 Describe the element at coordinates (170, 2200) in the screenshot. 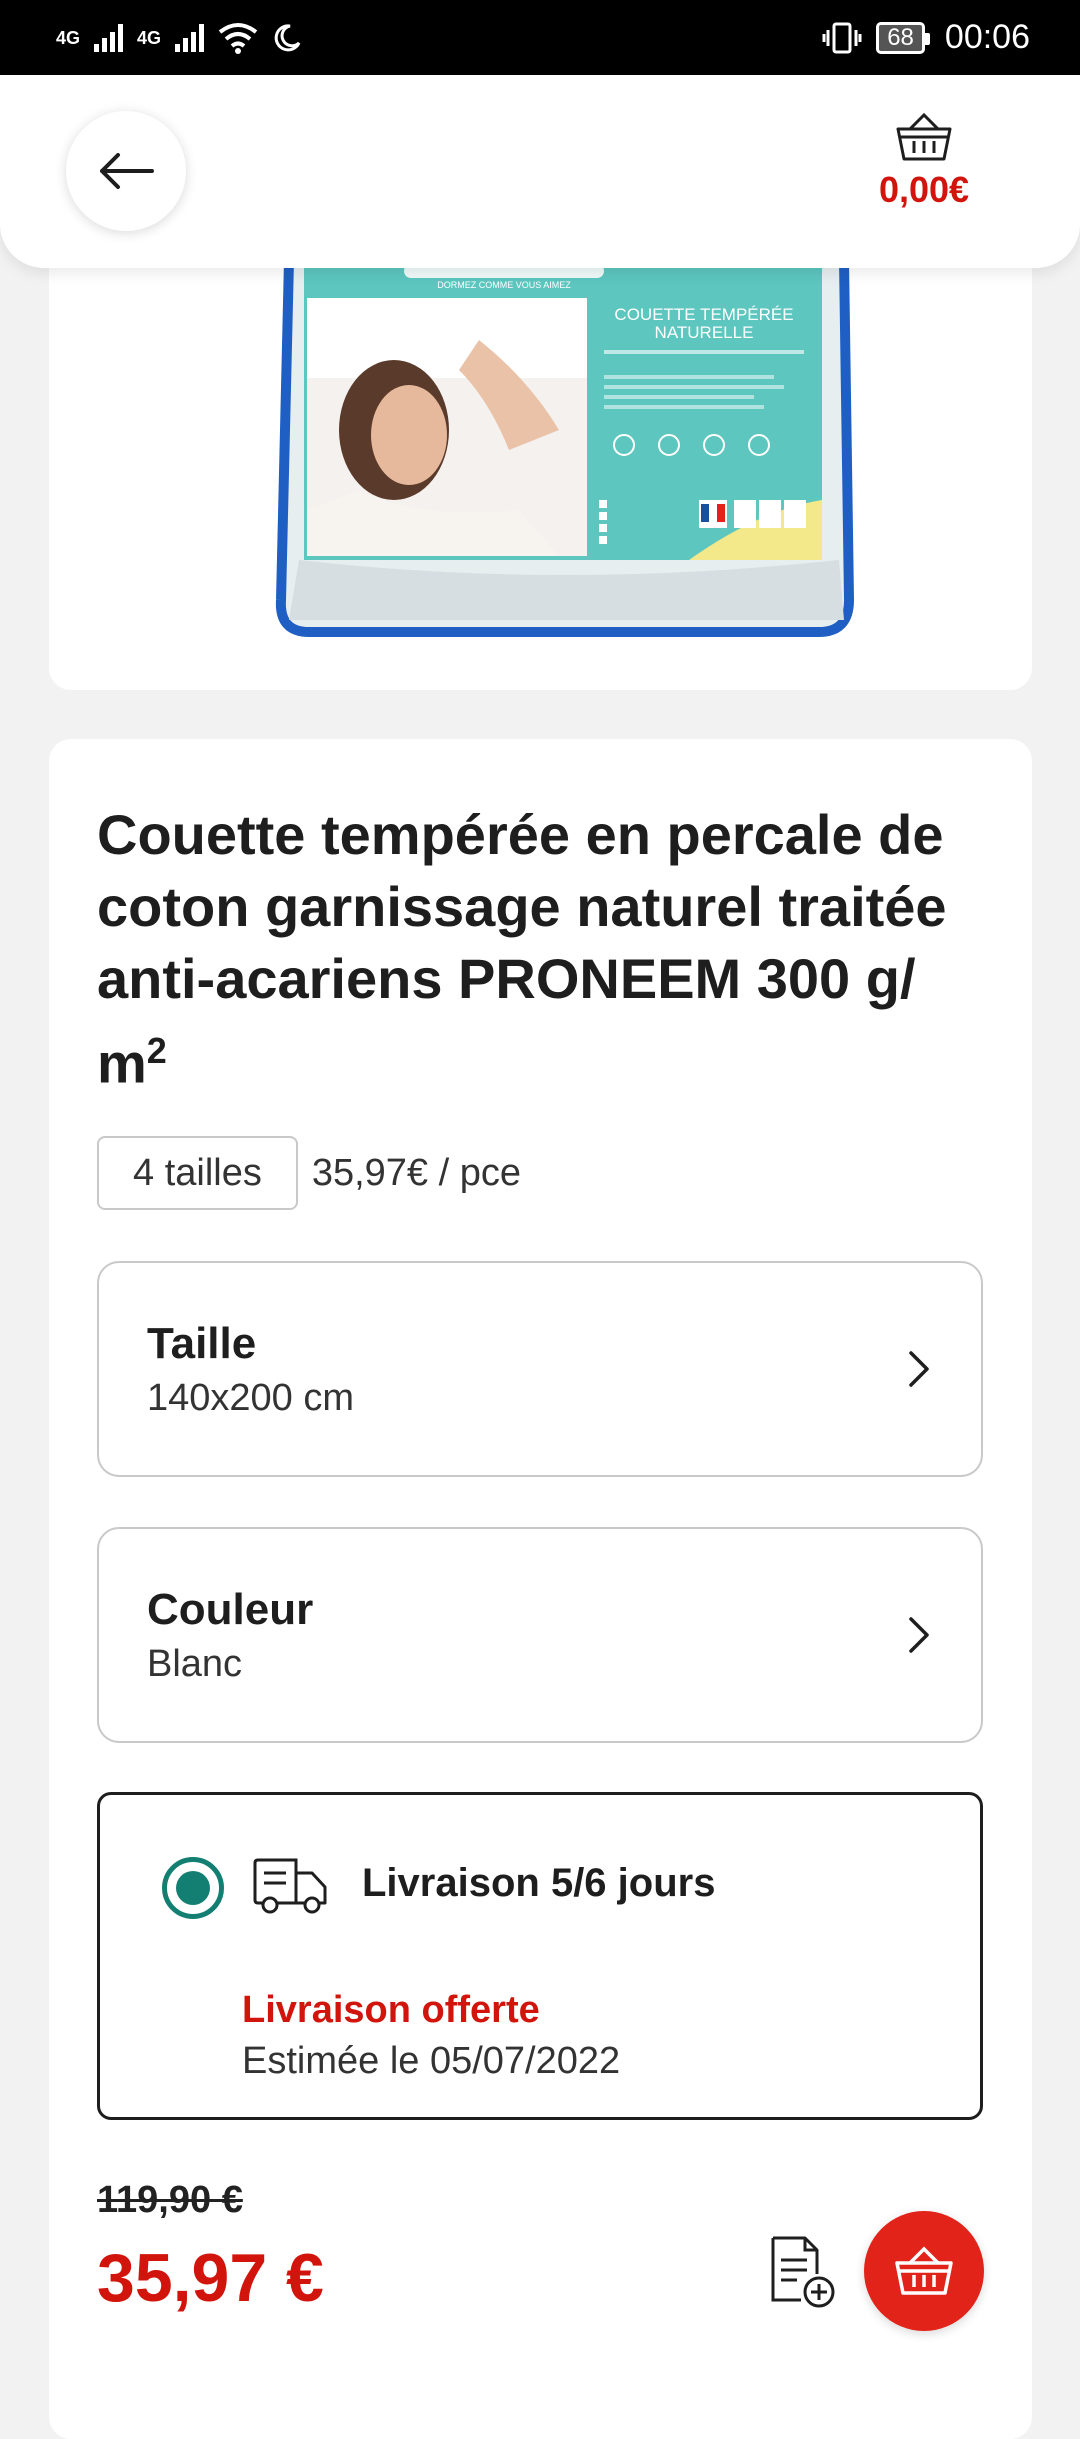

I see `old-price: 119,90 €` at that location.